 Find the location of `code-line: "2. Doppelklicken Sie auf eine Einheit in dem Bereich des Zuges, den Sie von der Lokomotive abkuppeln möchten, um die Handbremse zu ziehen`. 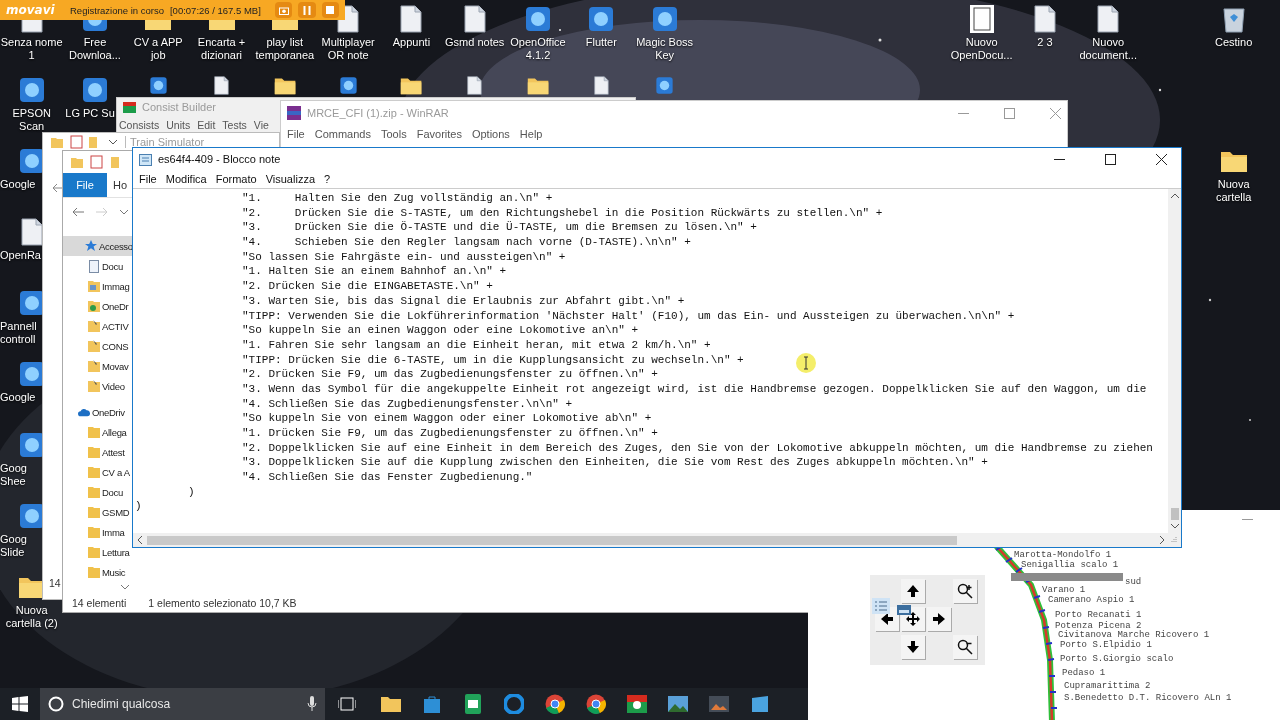

code-line: "2. Doppelklicken Sie auf eine Einheit in dem Bereich des Zuges, den Sie von der Lokomotive abkuppeln möchten, um die Handbremse zu ziehen is located at coordinates (697, 447).